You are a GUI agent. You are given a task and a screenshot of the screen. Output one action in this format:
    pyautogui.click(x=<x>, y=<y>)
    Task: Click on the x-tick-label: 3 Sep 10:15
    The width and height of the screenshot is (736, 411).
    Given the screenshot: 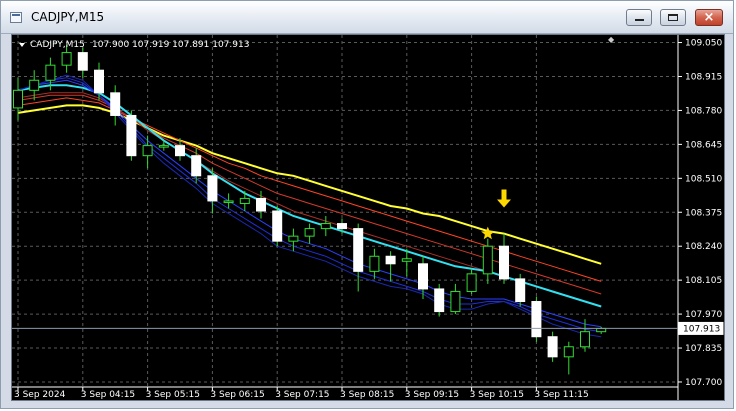 What is the action you would take?
    pyautogui.click(x=497, y=395)
    